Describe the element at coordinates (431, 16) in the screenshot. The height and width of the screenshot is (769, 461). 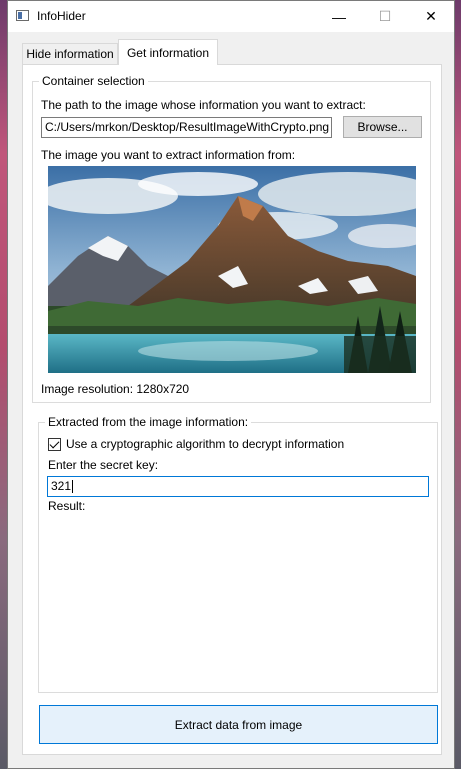
I see `close-button: ✕` at that location.